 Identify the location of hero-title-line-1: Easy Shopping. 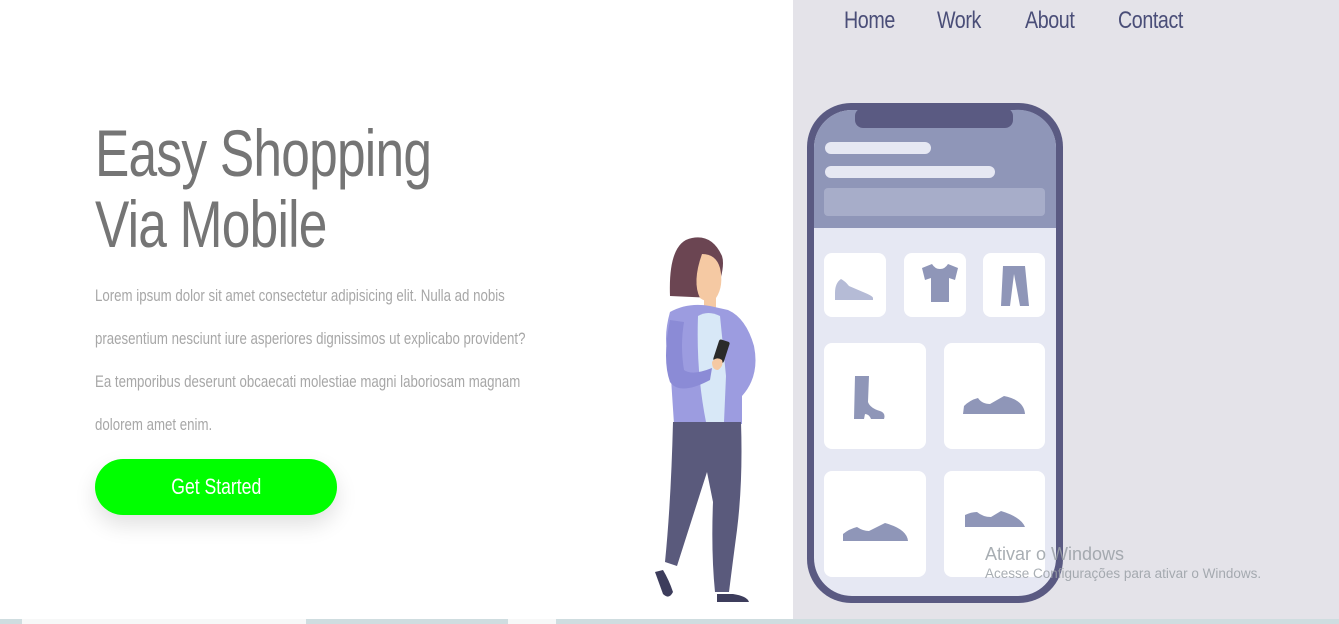
(263, 153).